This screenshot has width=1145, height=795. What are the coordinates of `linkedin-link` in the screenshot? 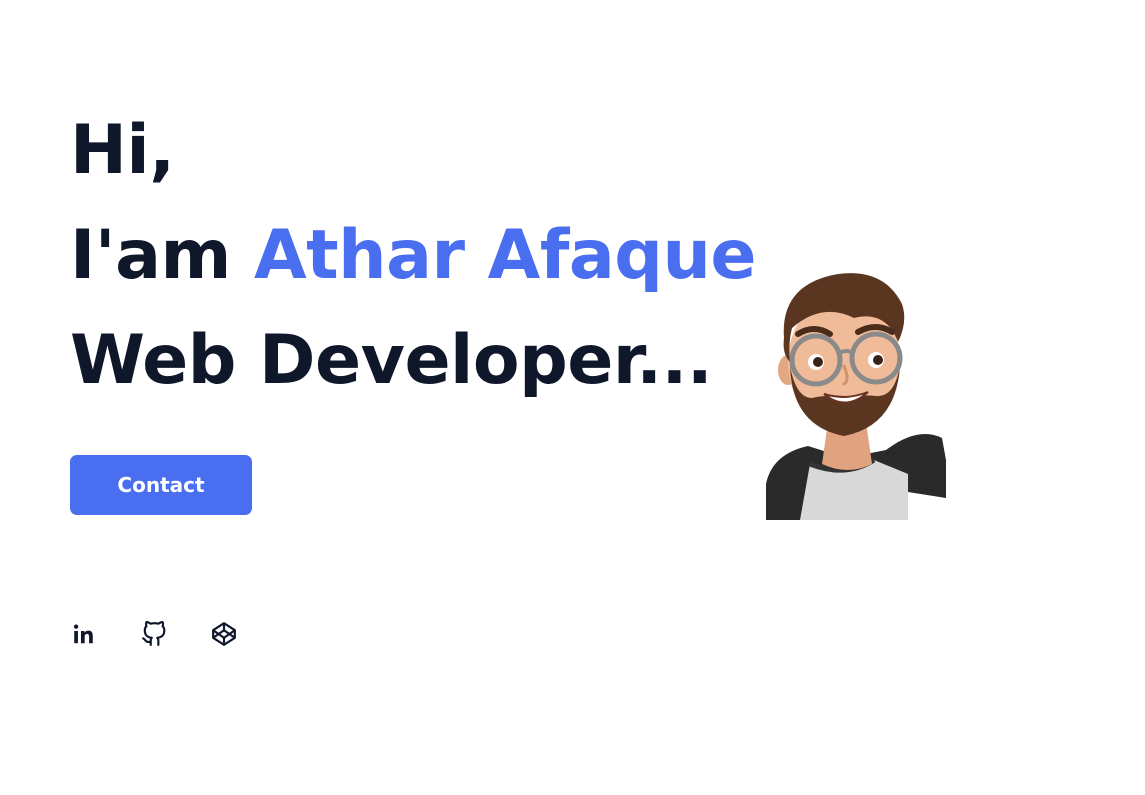 It's located at (84, 634).